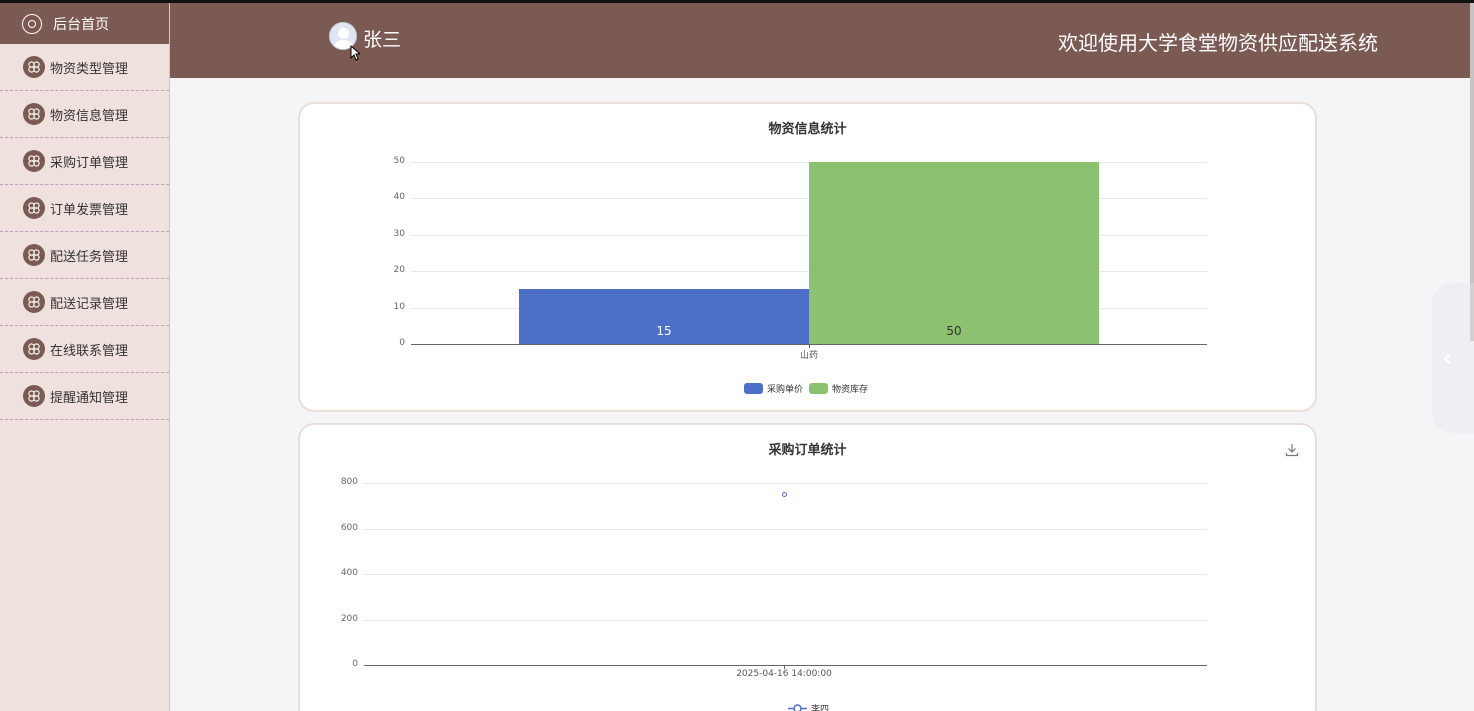 Image resolution: width=1474 pixels, height=711 pixels. I want to click on sidebar-item: 物资信息管理, so click(84, 114).